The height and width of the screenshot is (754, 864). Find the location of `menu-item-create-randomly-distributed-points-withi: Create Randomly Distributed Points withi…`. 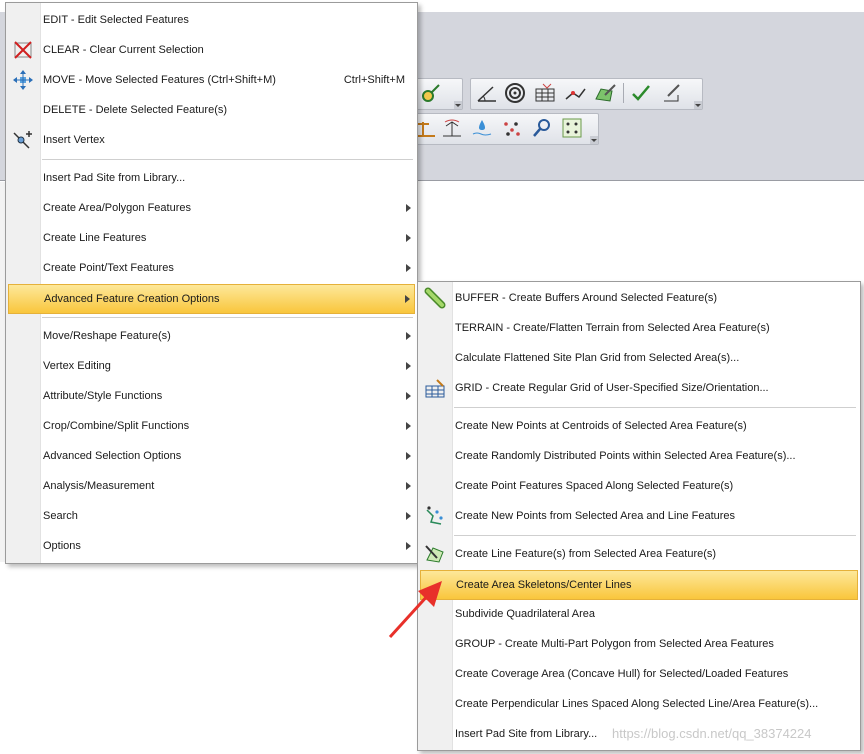

menu-item-create-randomly-distributed-points-withi: Create Randomly Distributed Points withi… is located at coordinates (639, 456).